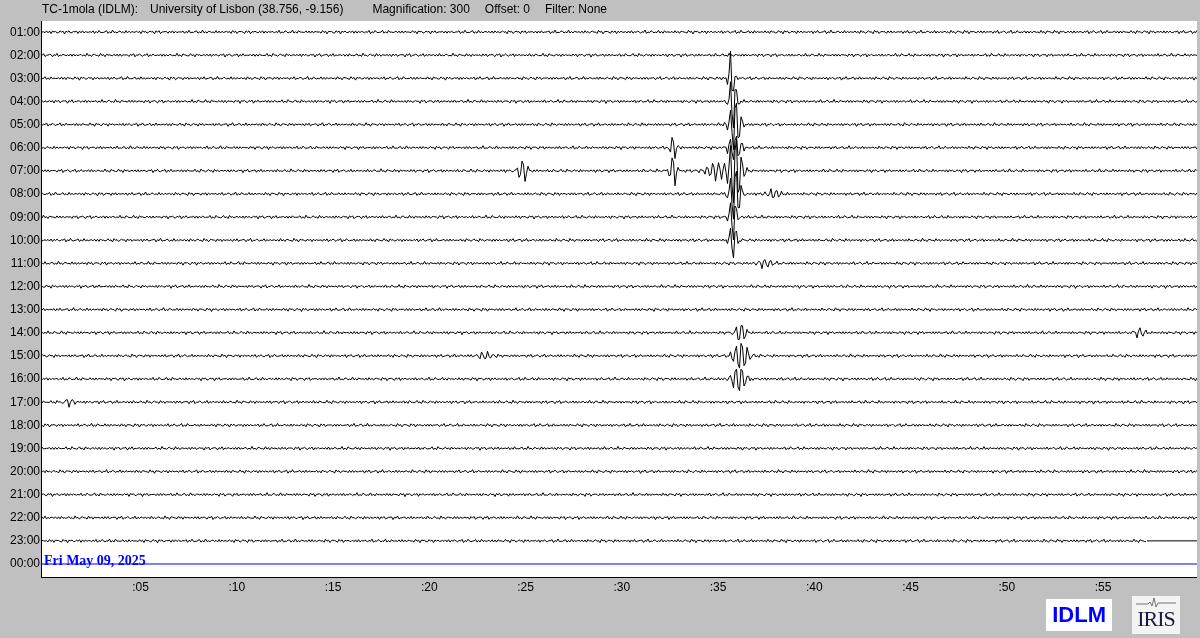 The image size is (1200, 638). I want to click on hour-label: 00:00, so click(24, 564).